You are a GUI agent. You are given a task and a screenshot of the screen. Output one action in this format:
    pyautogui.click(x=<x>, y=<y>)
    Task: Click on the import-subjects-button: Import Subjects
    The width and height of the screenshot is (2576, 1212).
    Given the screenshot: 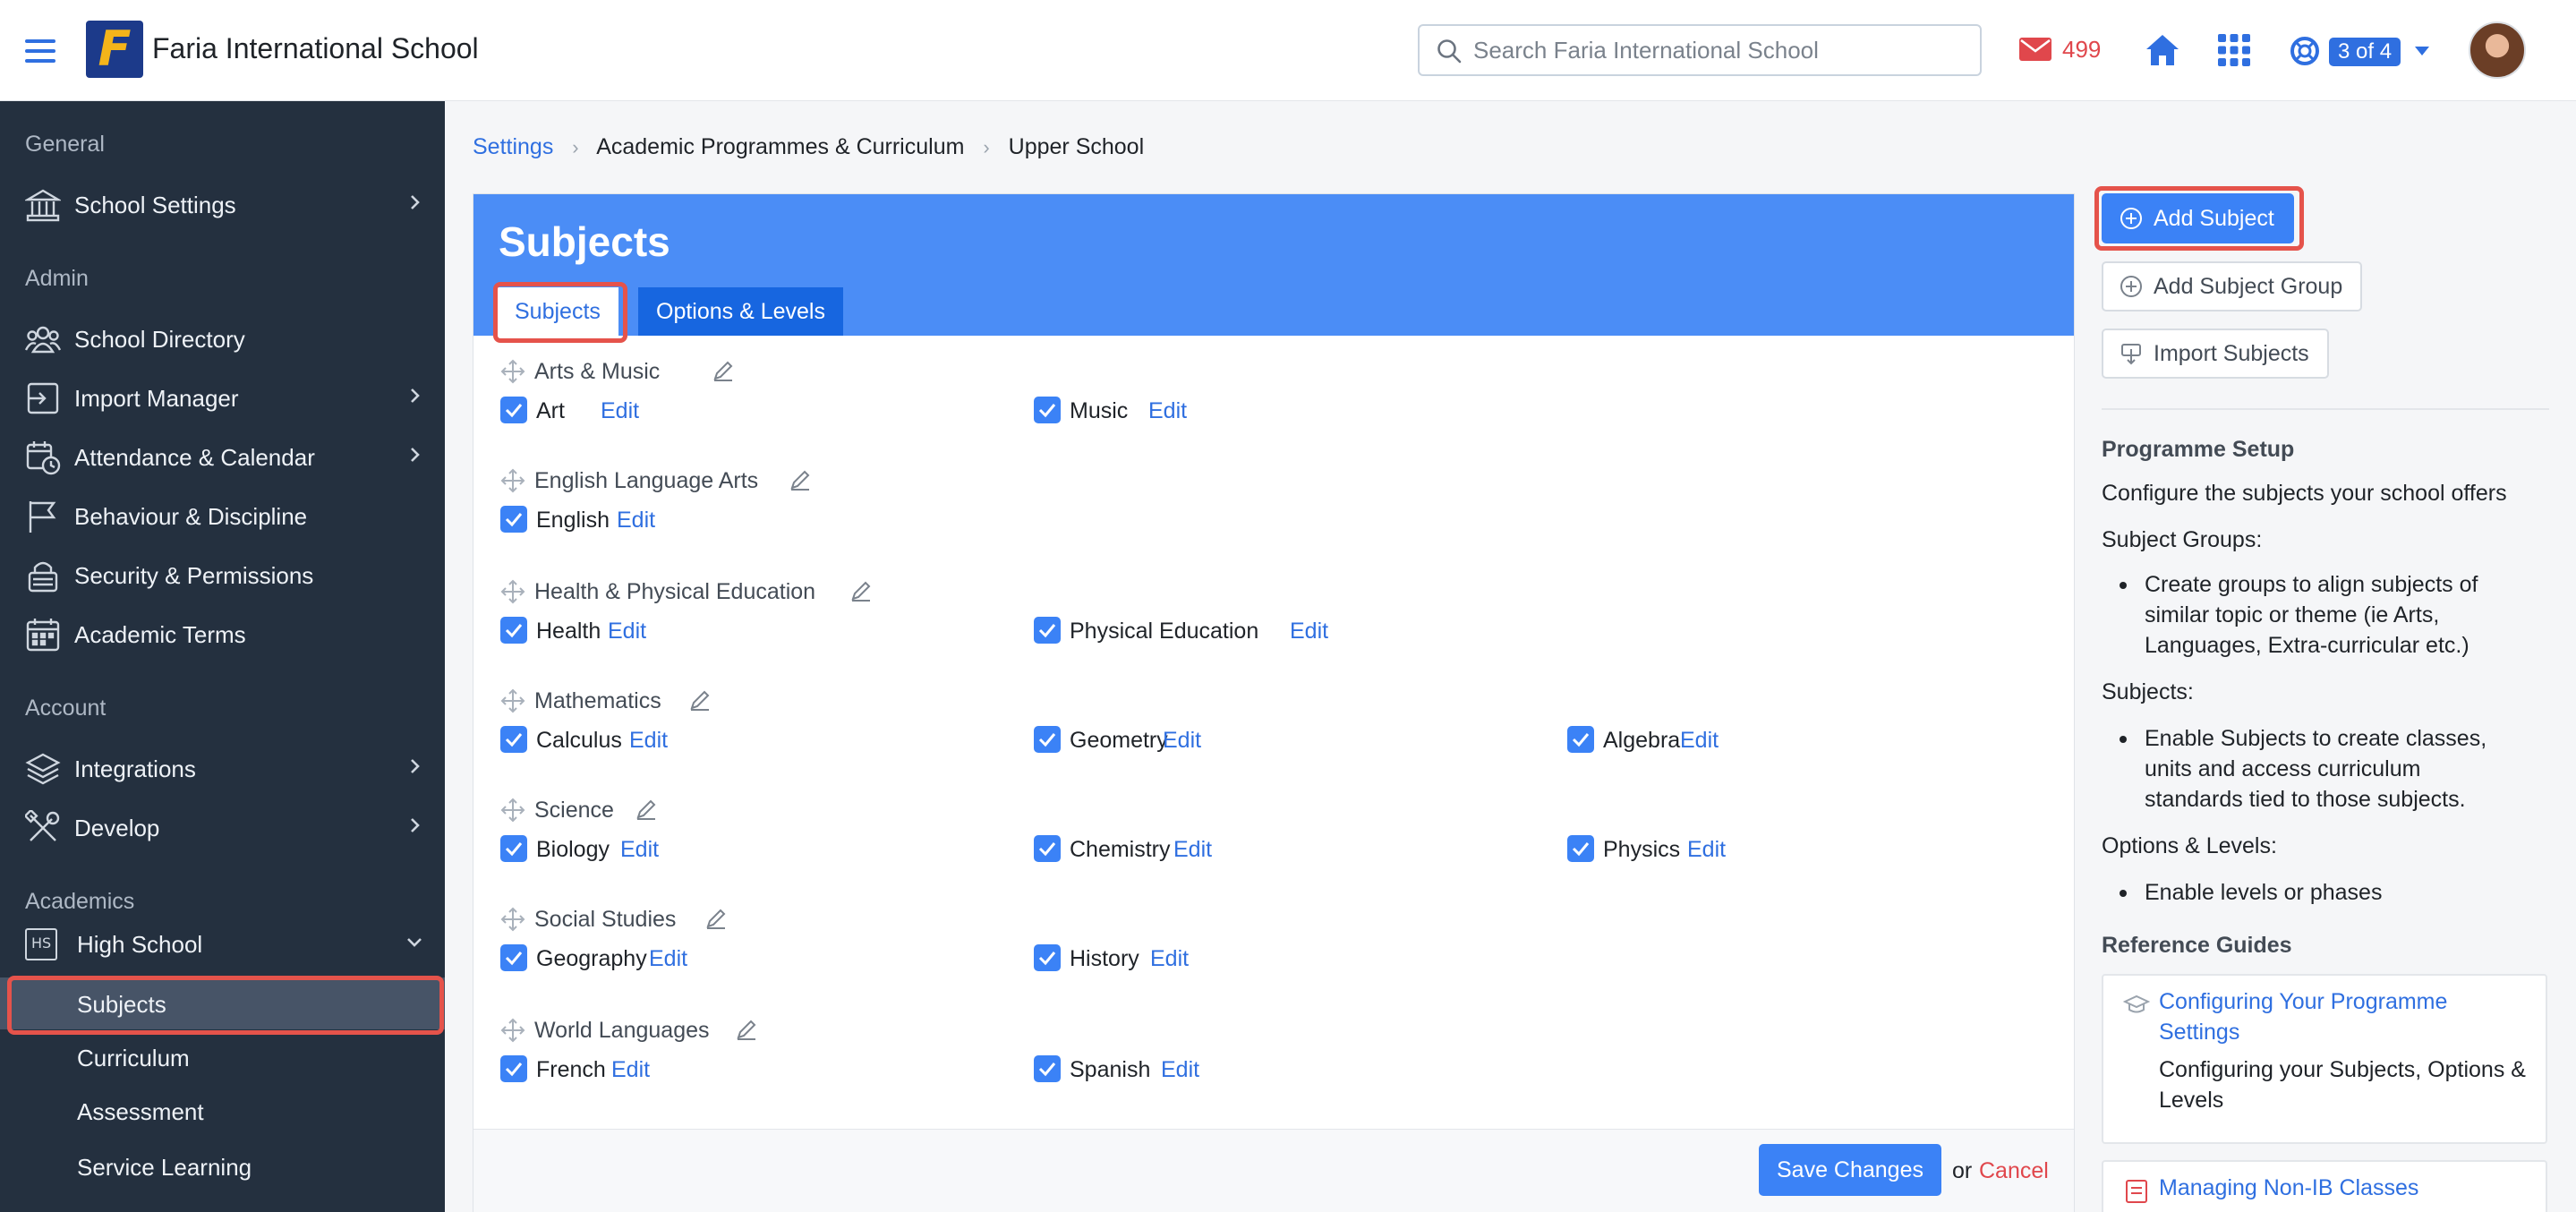 What is the action you would take?
    pyautogui.click(x=2215, y=354)
    